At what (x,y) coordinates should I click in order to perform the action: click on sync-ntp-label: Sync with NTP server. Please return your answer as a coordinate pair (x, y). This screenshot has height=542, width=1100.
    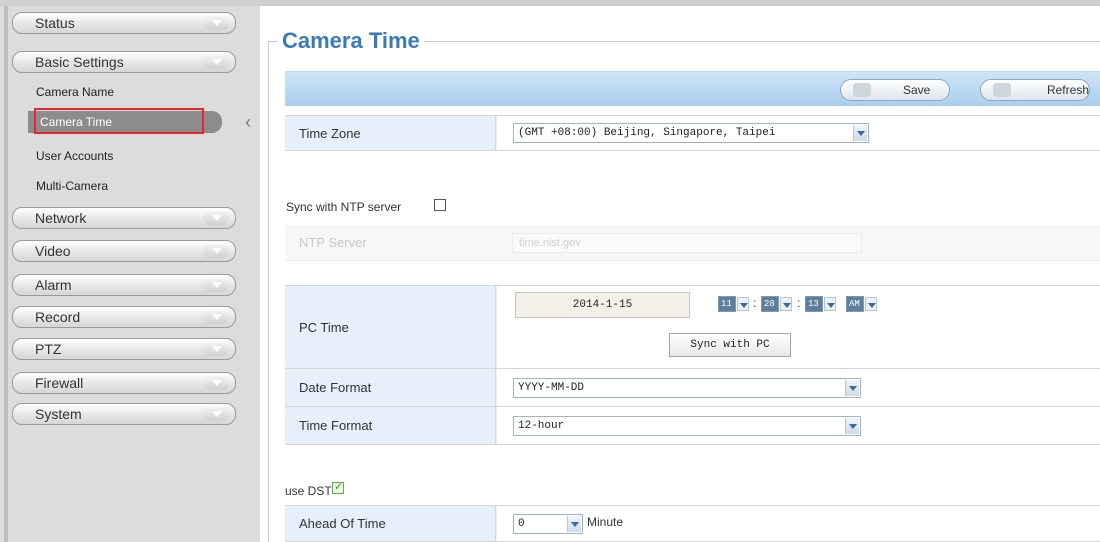
    Looking at the image, I should click on (344, 207).